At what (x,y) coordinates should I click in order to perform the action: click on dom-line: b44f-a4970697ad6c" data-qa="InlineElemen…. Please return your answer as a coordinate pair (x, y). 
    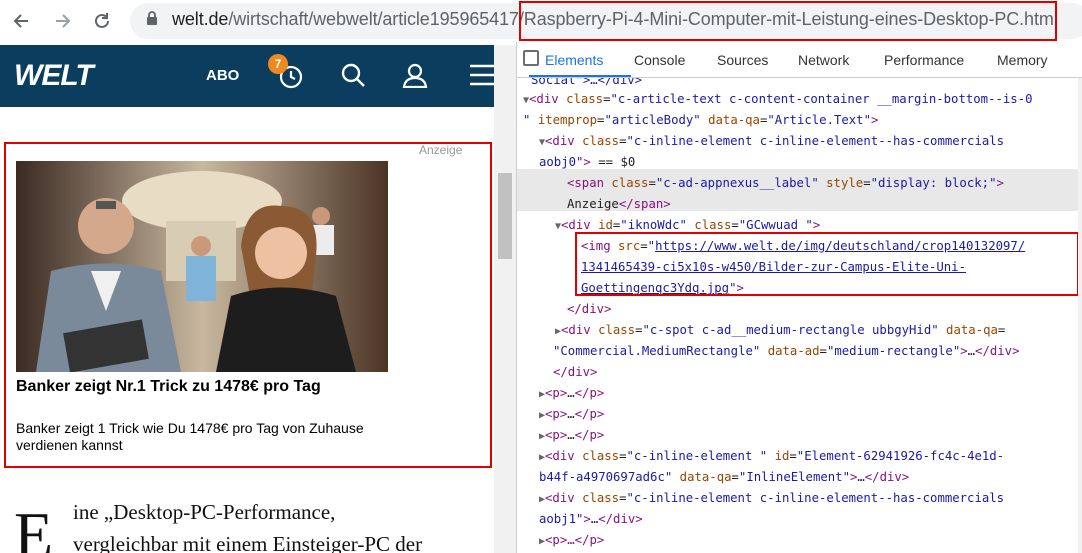
    Looking at the image, I should click on (724, 477).